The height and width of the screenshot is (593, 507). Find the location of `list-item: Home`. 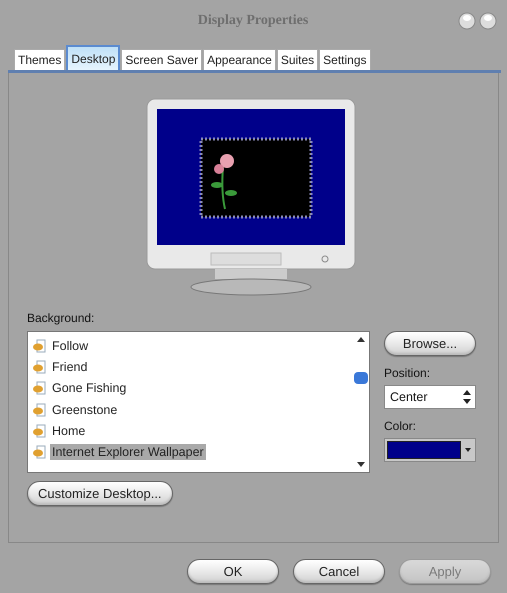

list-item: Home is located at coordinates (69, 430).